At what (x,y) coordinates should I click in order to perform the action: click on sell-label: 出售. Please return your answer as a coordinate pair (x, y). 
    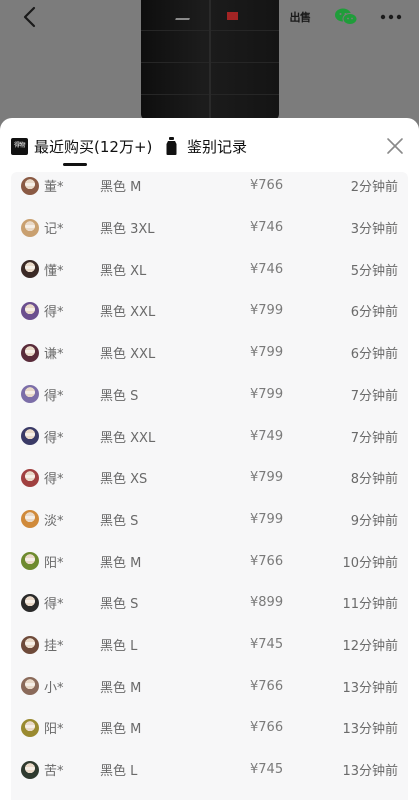
    Looking at the image, I should click on (300, 17).